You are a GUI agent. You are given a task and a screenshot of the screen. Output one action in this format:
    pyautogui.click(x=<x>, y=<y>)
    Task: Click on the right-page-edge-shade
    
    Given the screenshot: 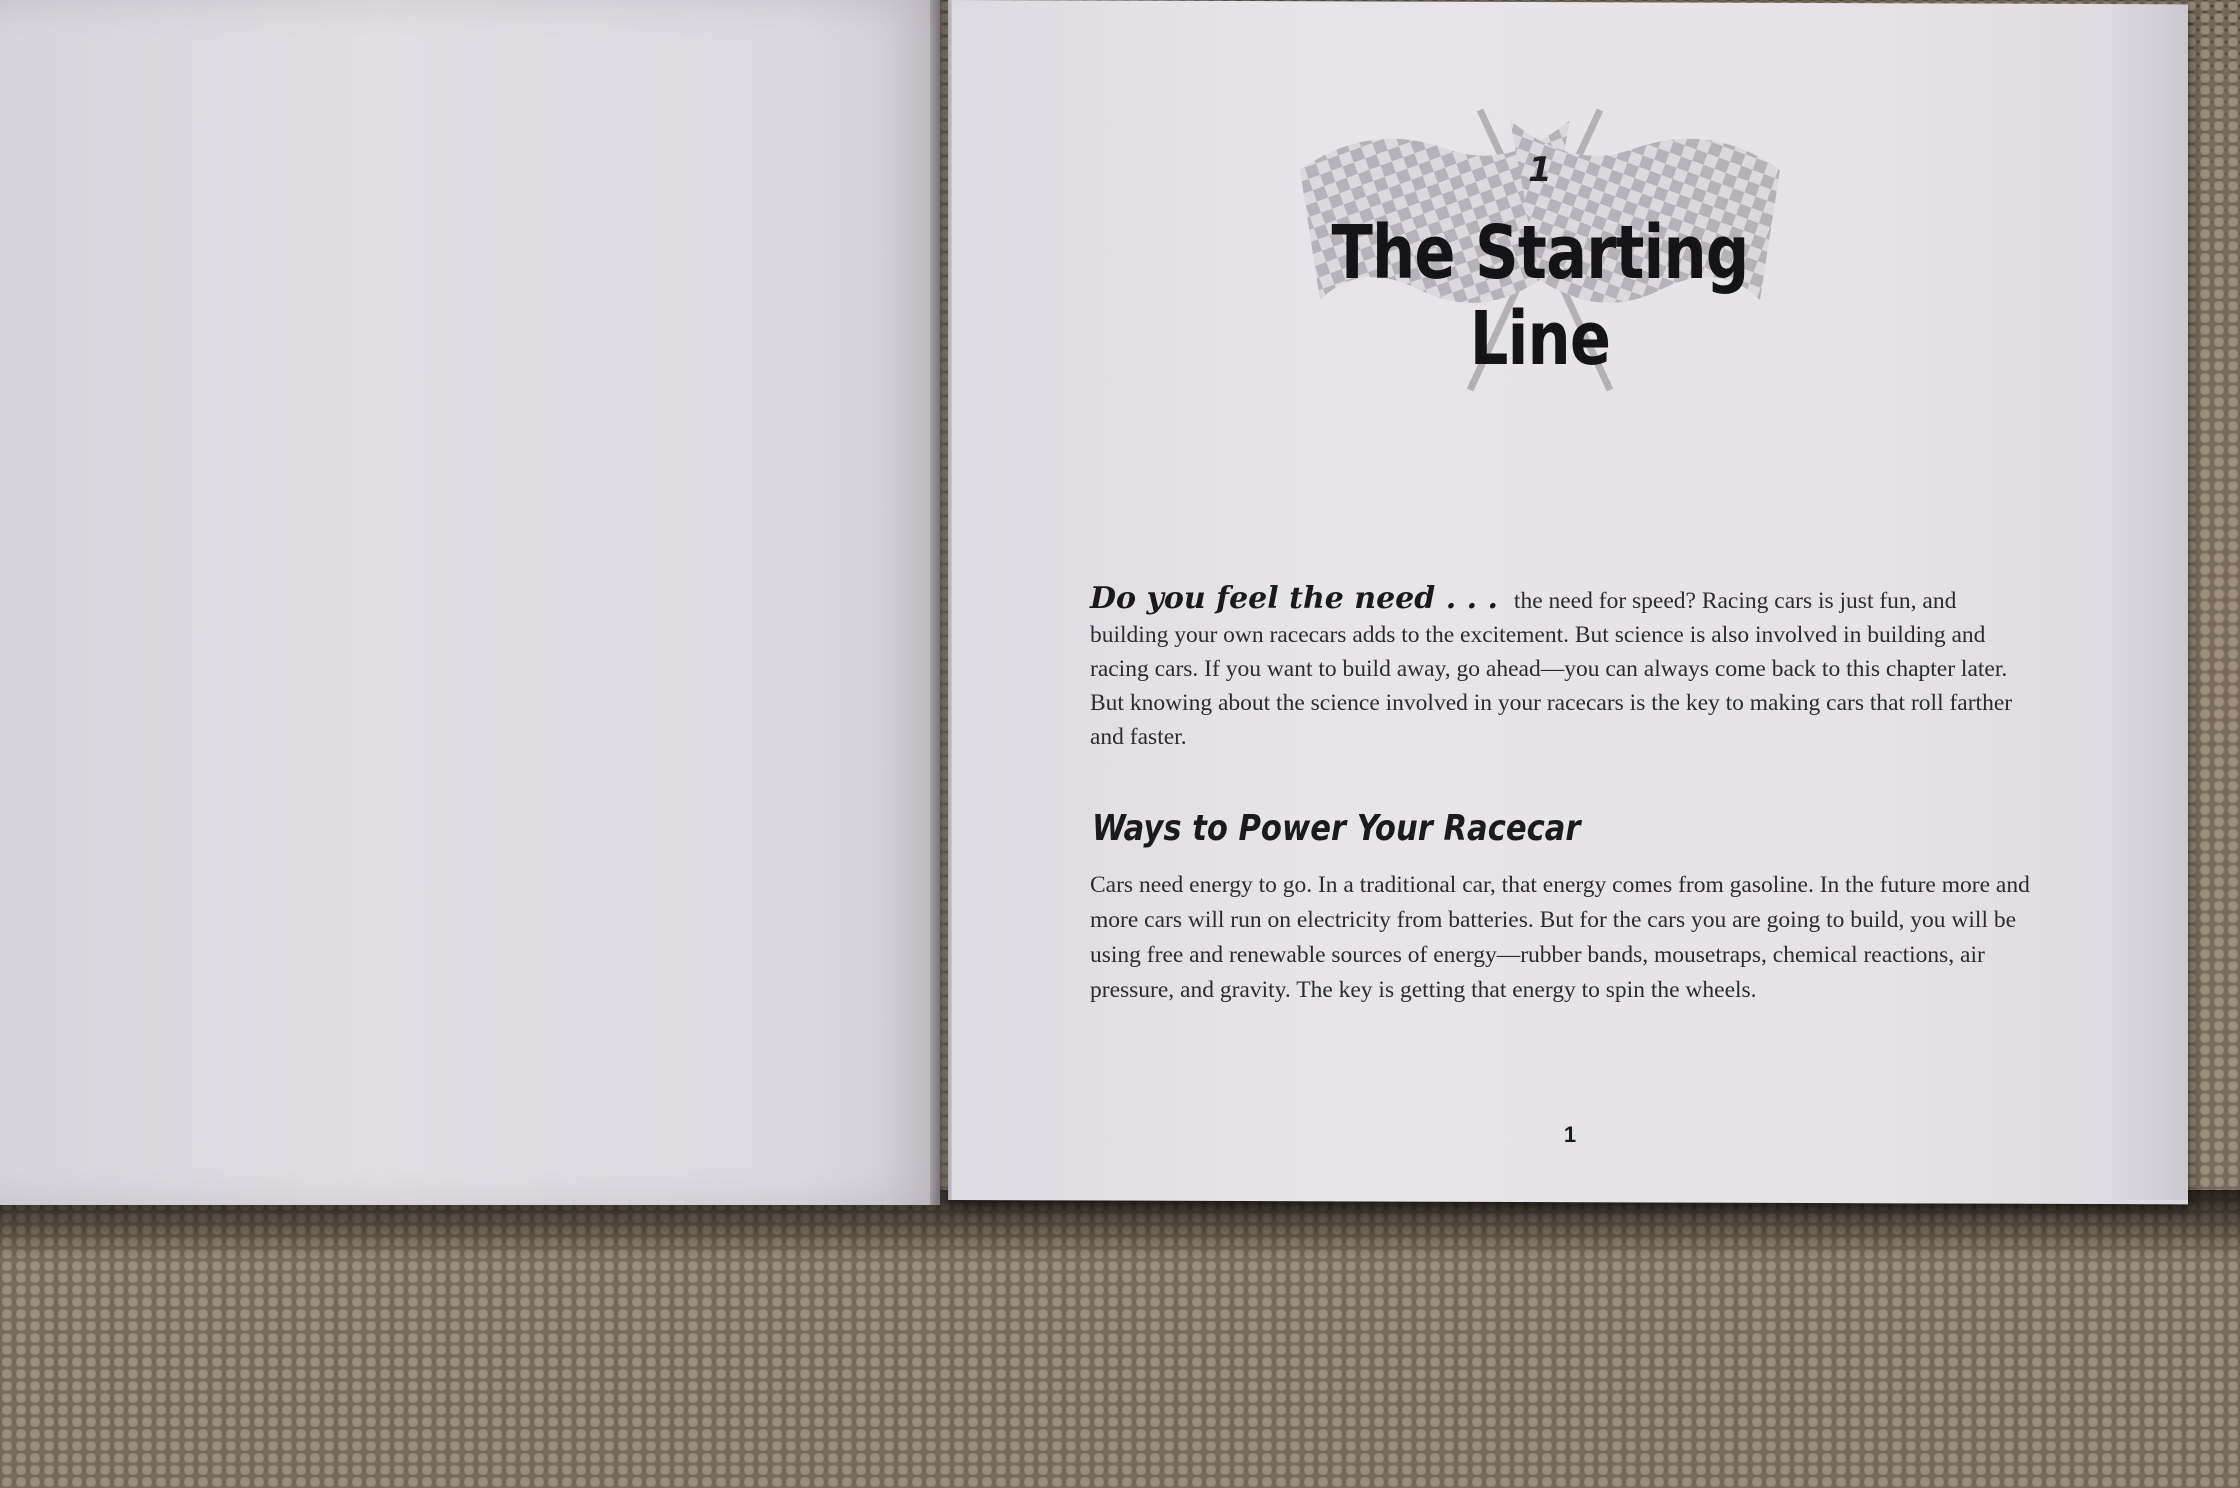 What is the action you would take?
    pyautogui.click(x=2145, y=600)
    